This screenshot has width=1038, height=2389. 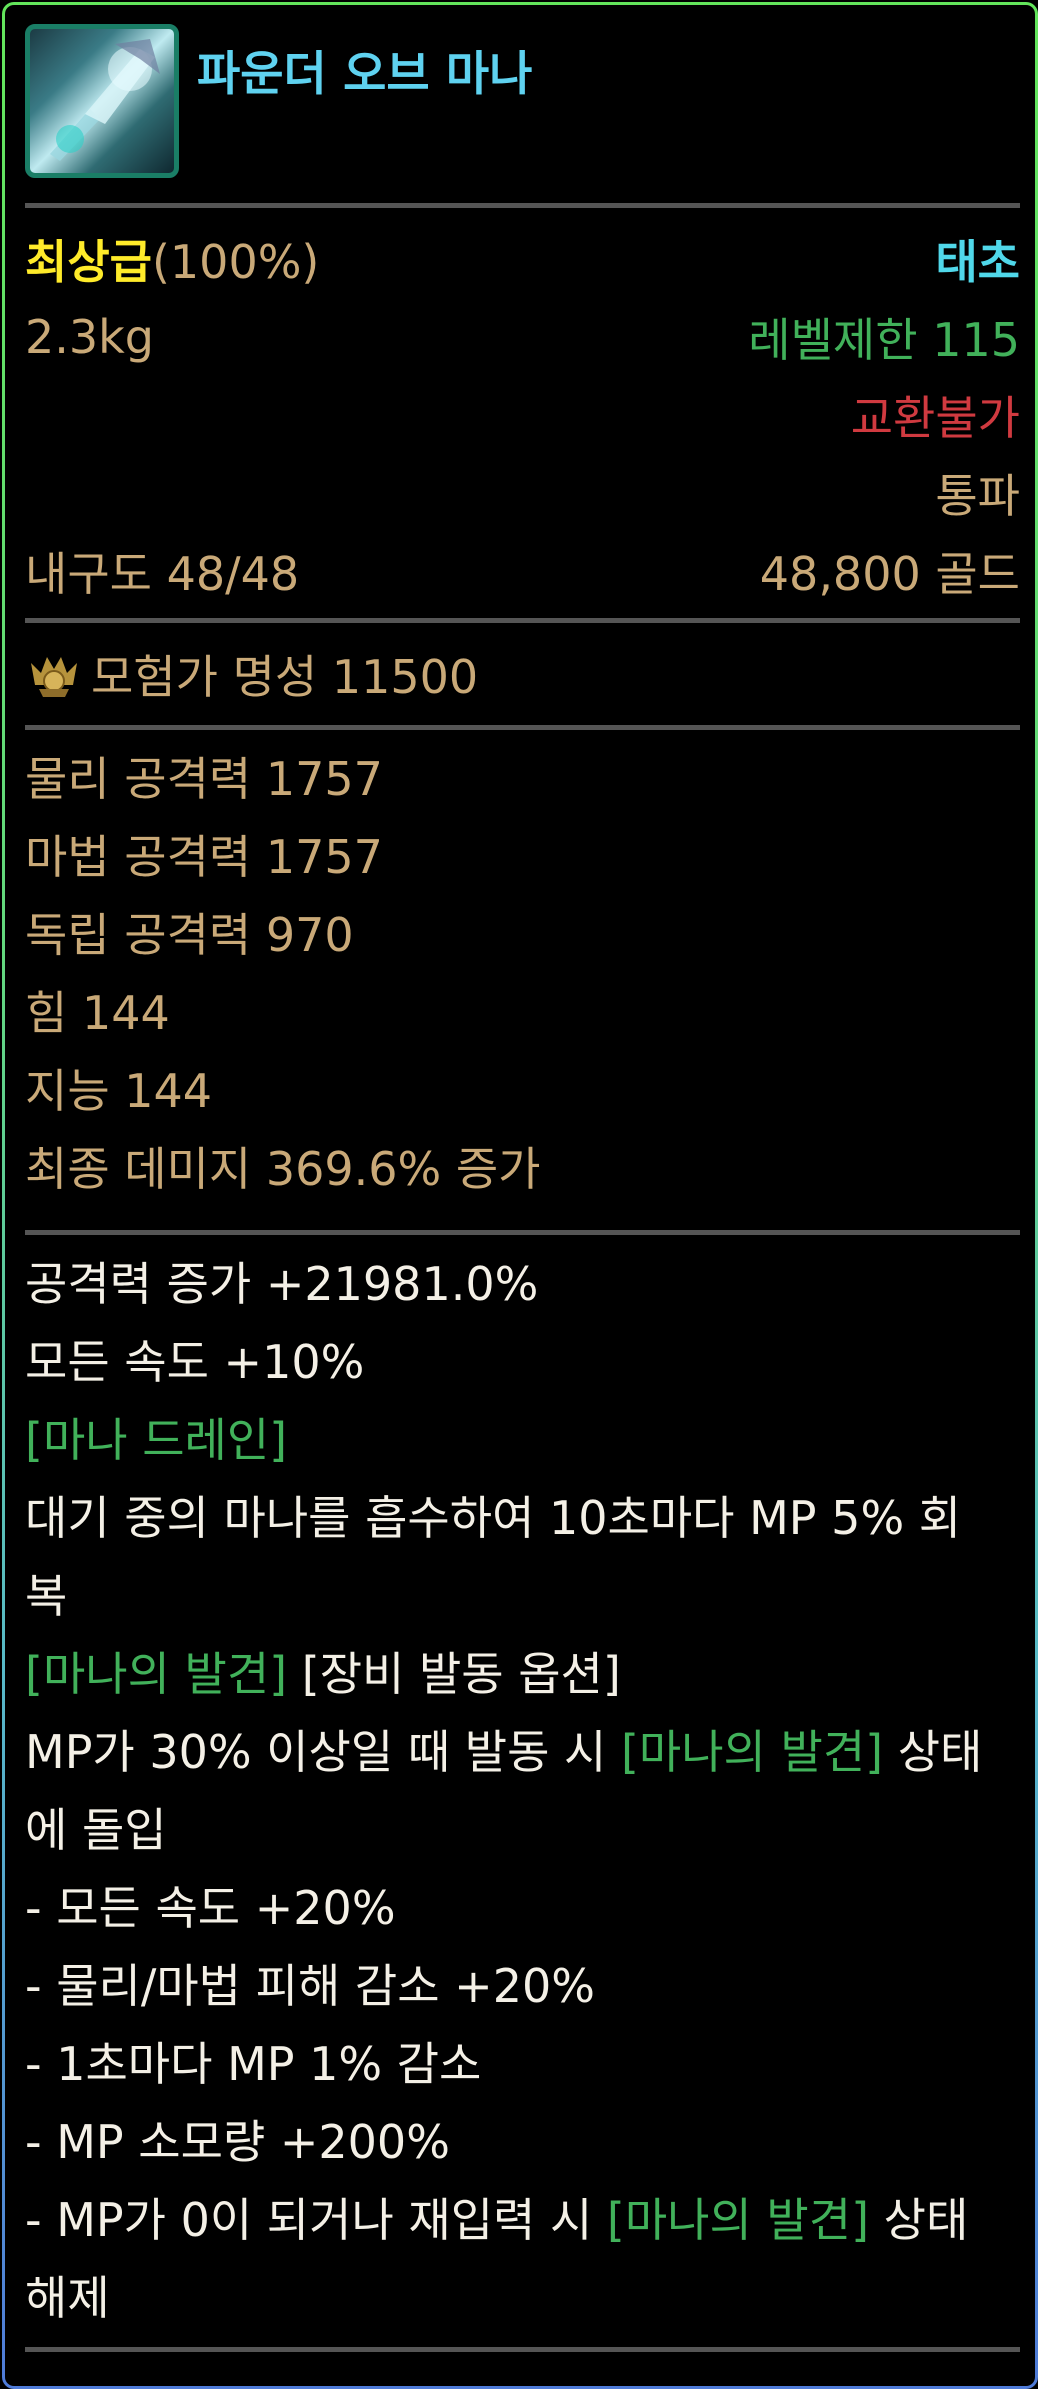 I want to click on option-trigger-condition: MP가 30% 이상일 때 발동 시 [마나의 발견] 상태, so click(x=522, y=1752).